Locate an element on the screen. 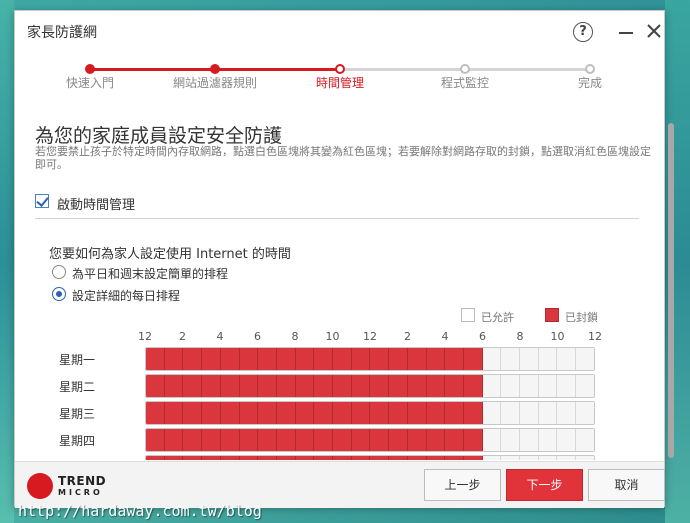  back-button: 上一步 is located at coordinates (462, 485).